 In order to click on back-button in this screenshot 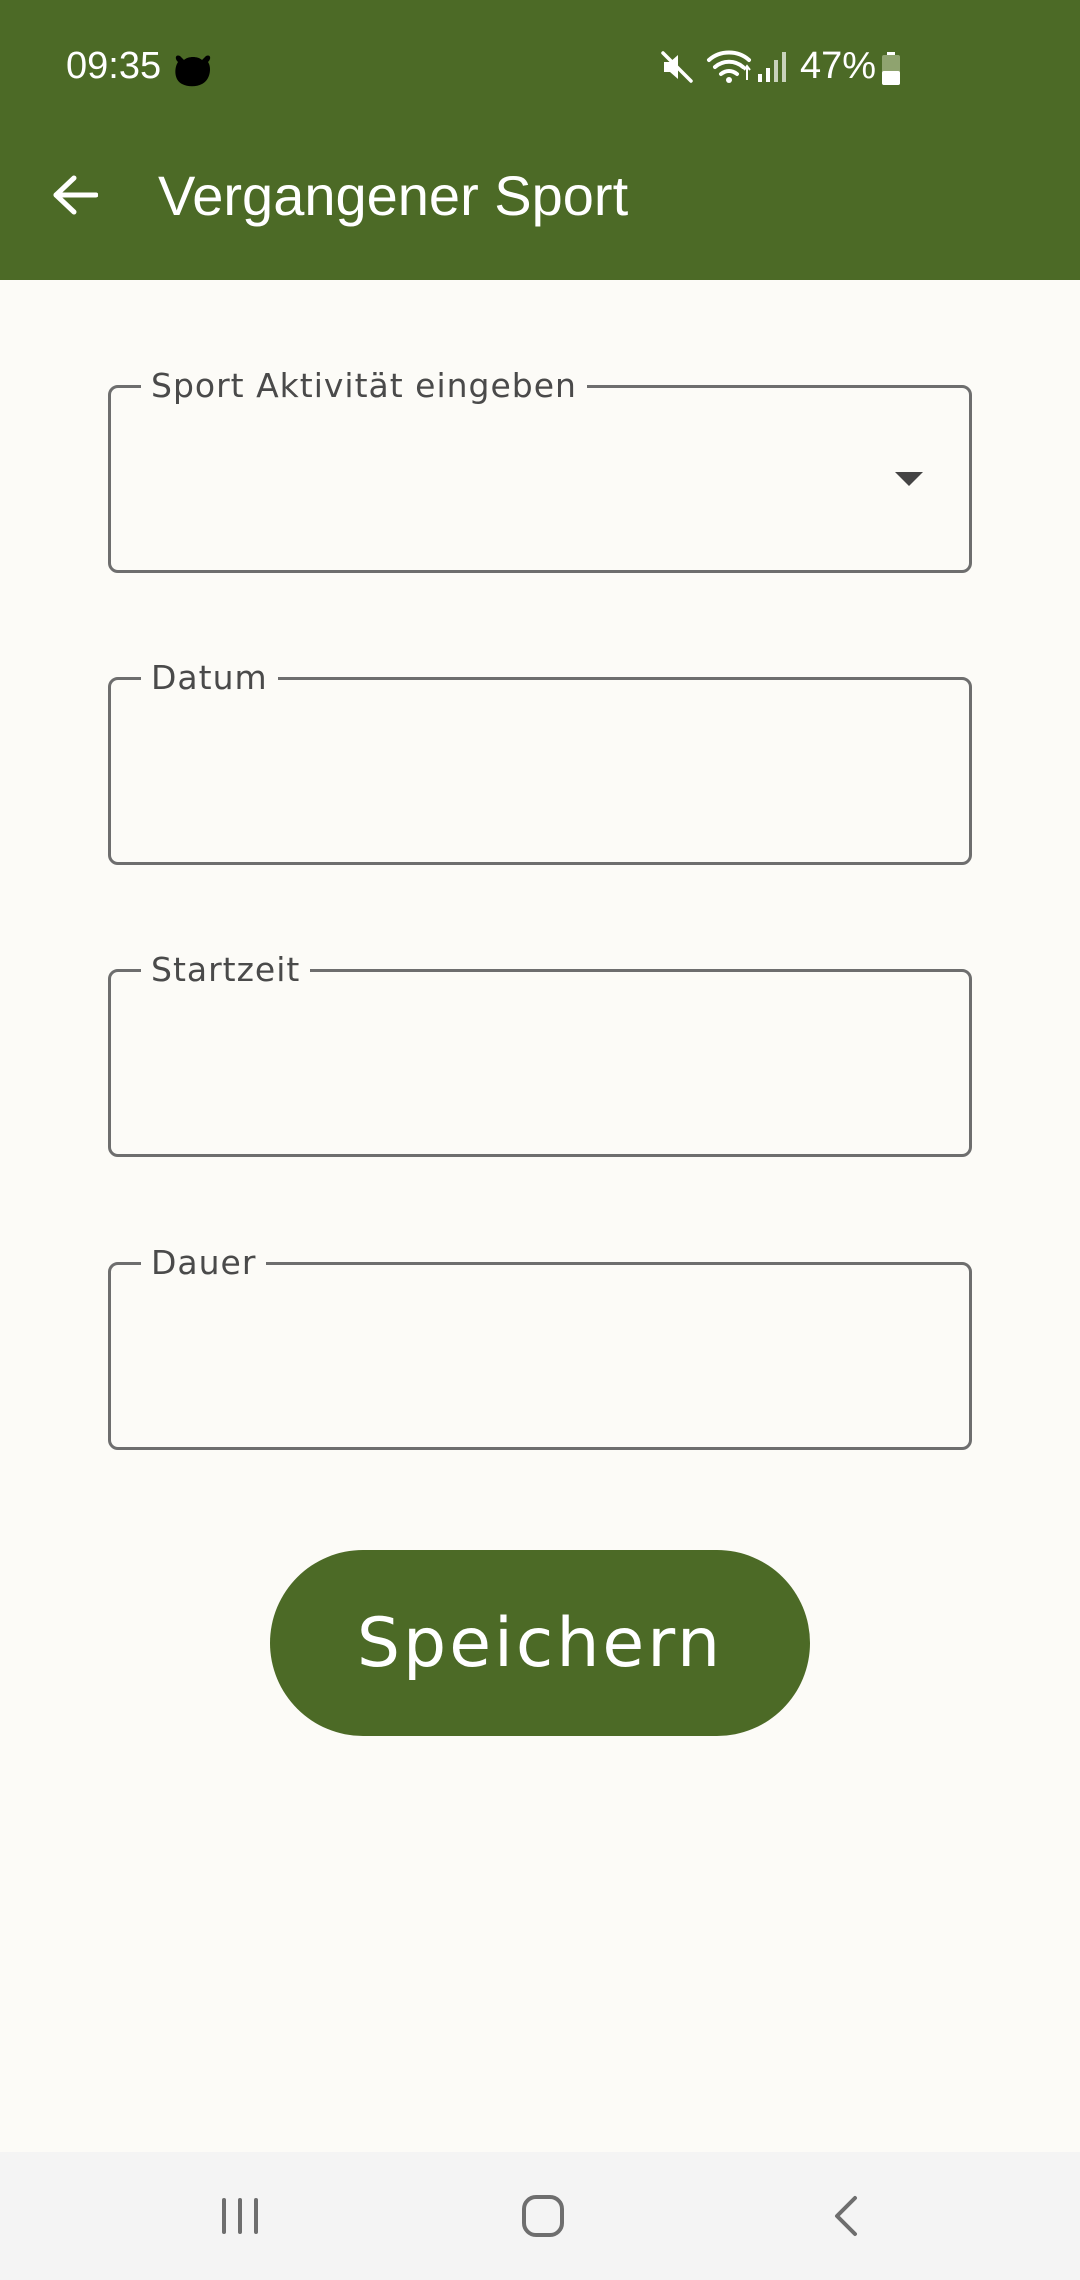, I will do `click(75, 195)`.